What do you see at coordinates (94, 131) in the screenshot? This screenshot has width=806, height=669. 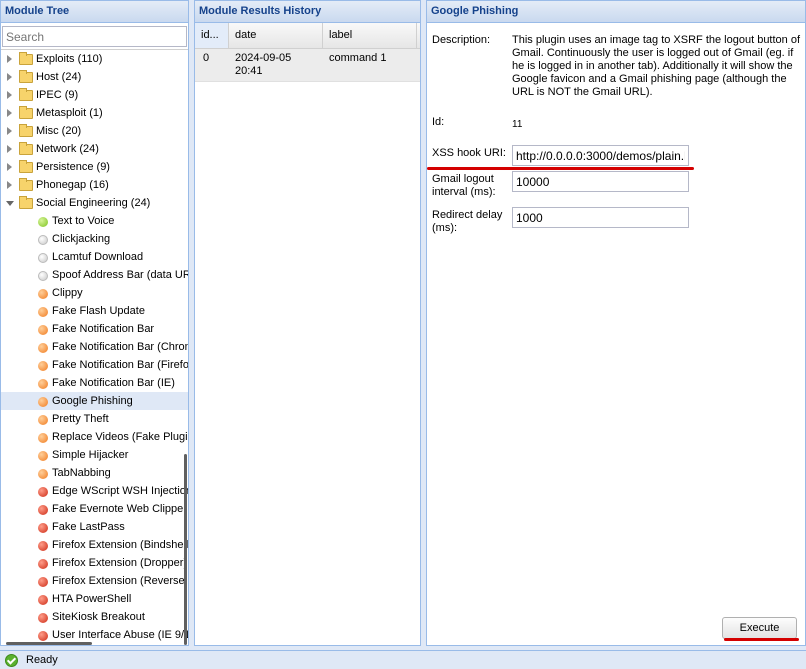 I see `tree-folder: Misc (20)` at bounding box center [94, 131].